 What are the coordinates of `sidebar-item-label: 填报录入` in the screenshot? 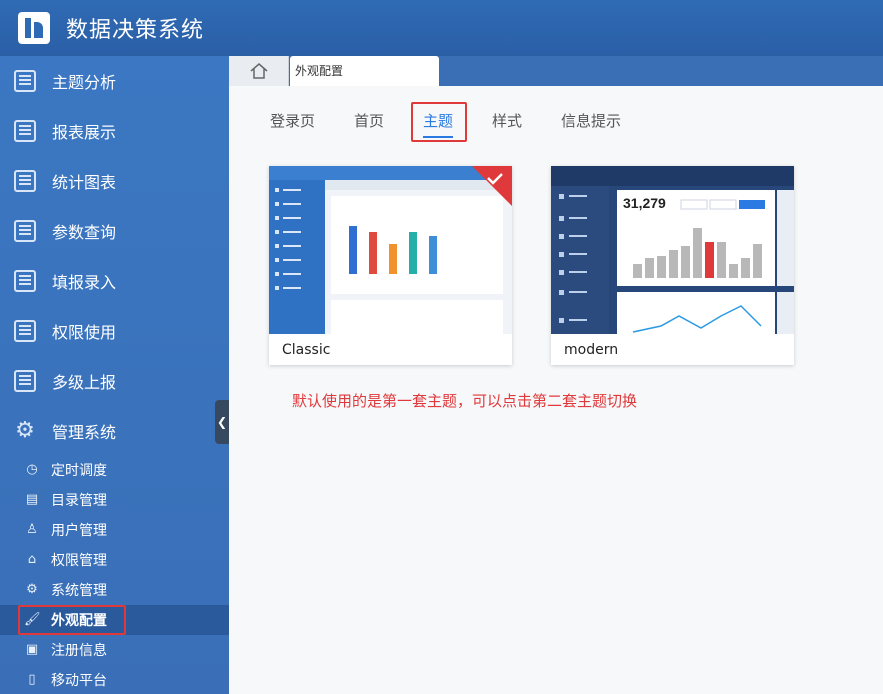 It's located at (84, 282).